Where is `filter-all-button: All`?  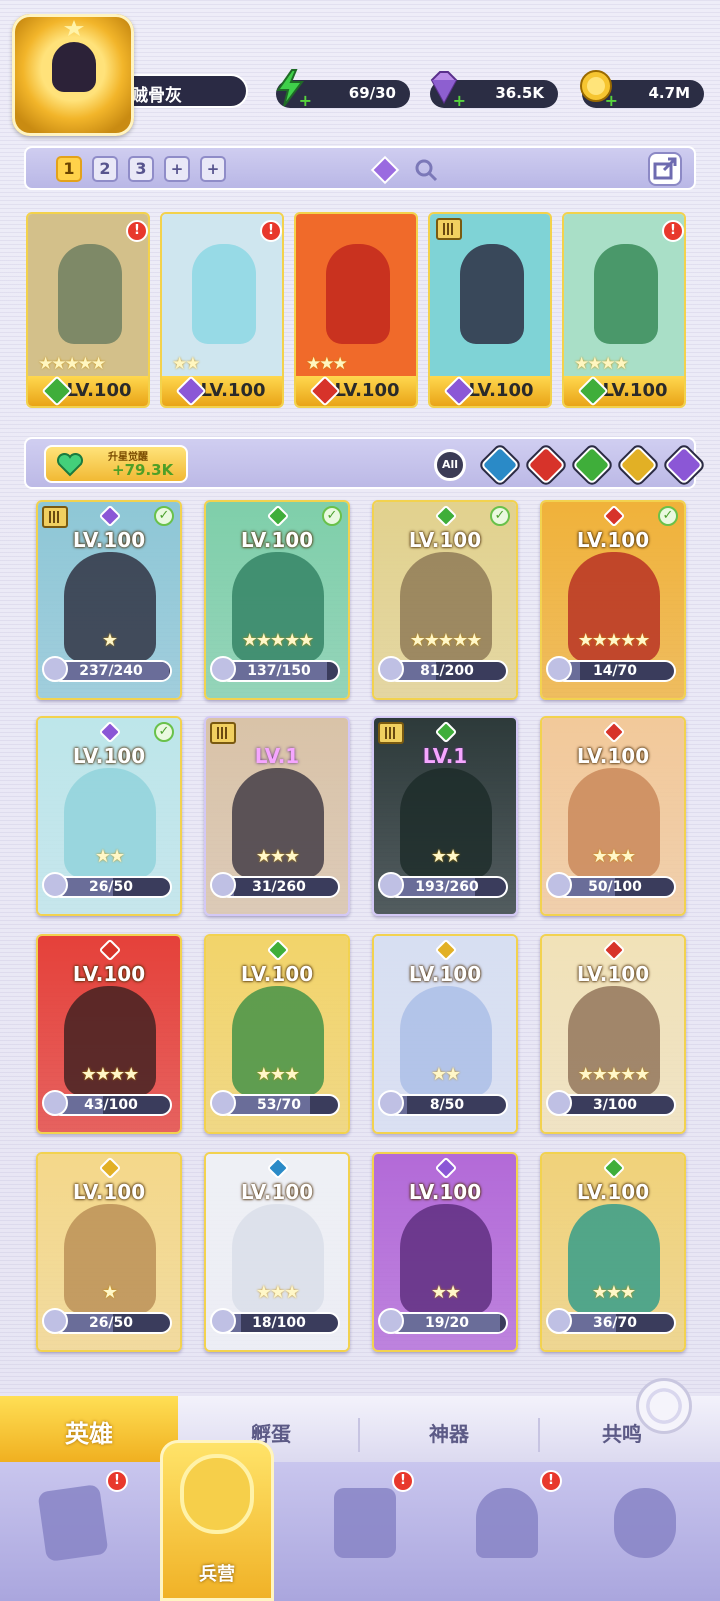 filter-all-button: All is located at coordinates (450, 465).